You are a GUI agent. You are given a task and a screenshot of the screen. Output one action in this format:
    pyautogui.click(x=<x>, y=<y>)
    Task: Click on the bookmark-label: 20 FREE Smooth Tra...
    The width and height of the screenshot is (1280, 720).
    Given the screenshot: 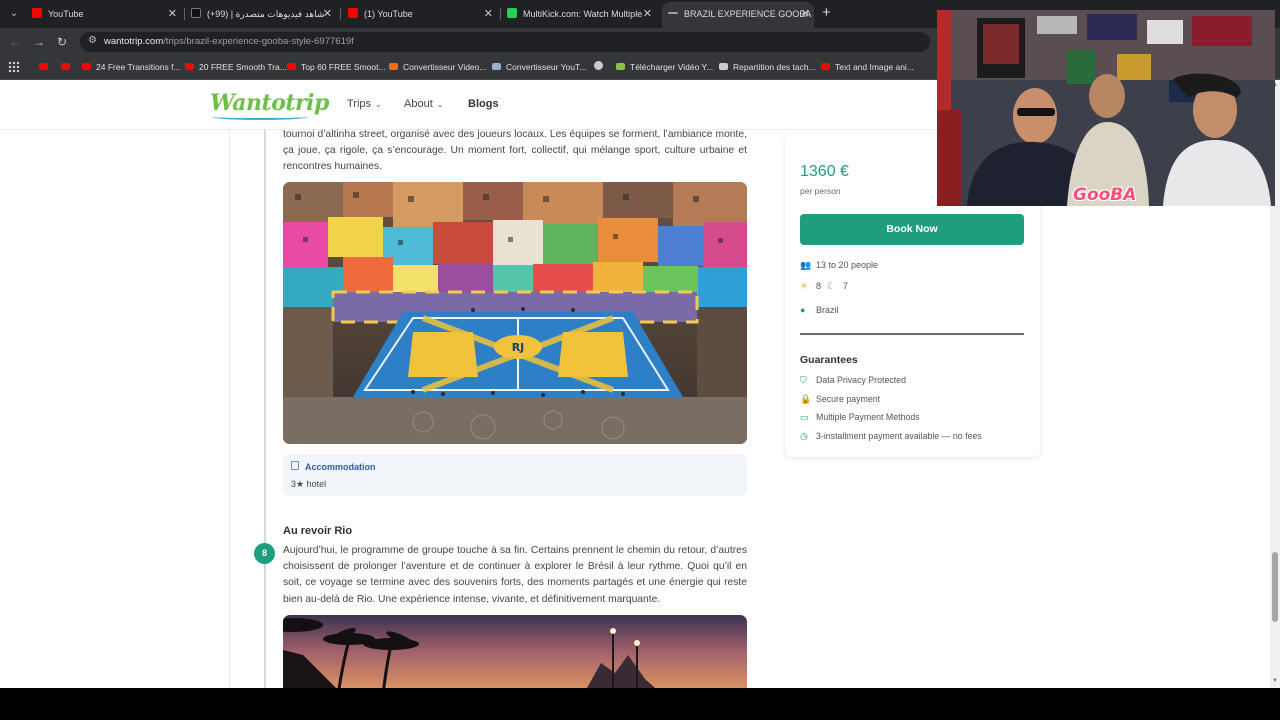 What is the action you would take?
    pyautogui.click(x=243, y=67)
    